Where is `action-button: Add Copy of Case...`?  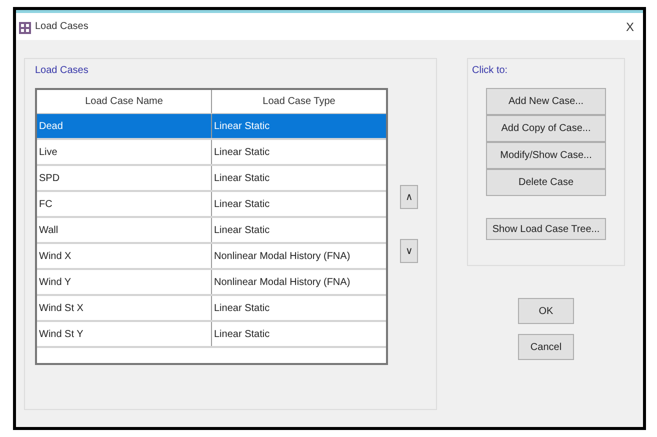 action-button: Add Copy of Case... is located at coordinates (546, 128).